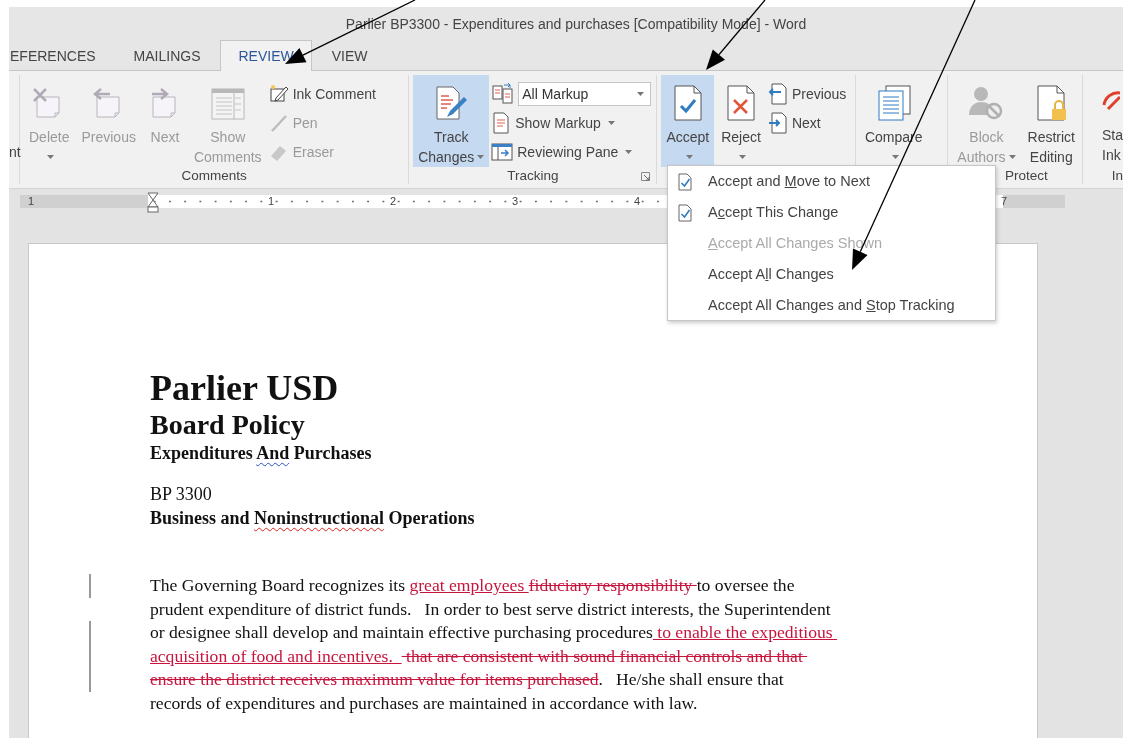 The height and width of the screenshot is (738, 1123). I want to click on dialog-launcher-icon, so click(646, 176).